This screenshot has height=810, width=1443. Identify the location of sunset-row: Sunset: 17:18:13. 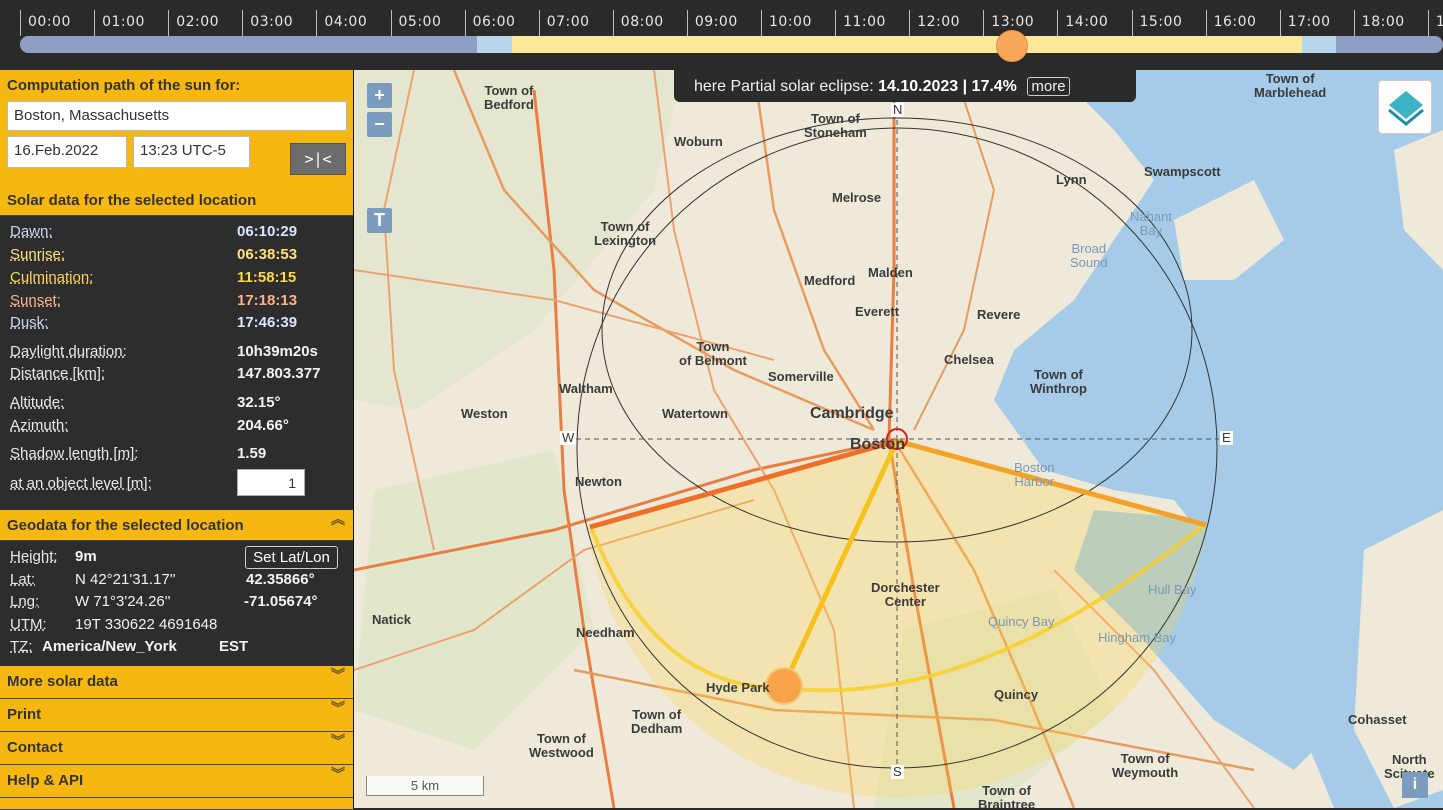
(153, 300).